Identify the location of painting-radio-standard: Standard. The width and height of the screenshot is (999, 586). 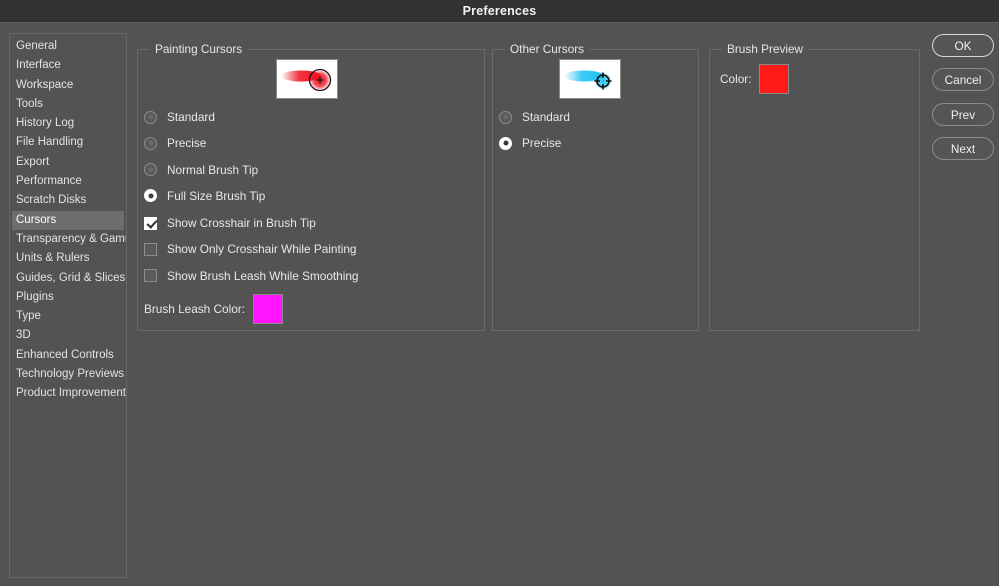
(179, 117).